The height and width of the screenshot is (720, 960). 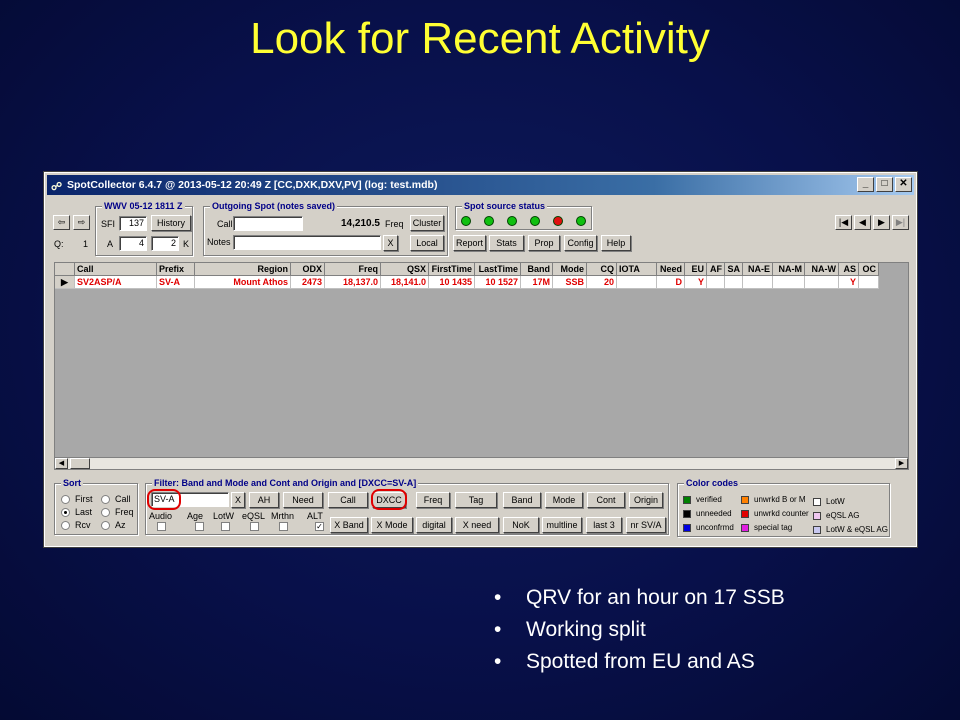 I want to click on column-header: AF, so click(x=716, y=269).